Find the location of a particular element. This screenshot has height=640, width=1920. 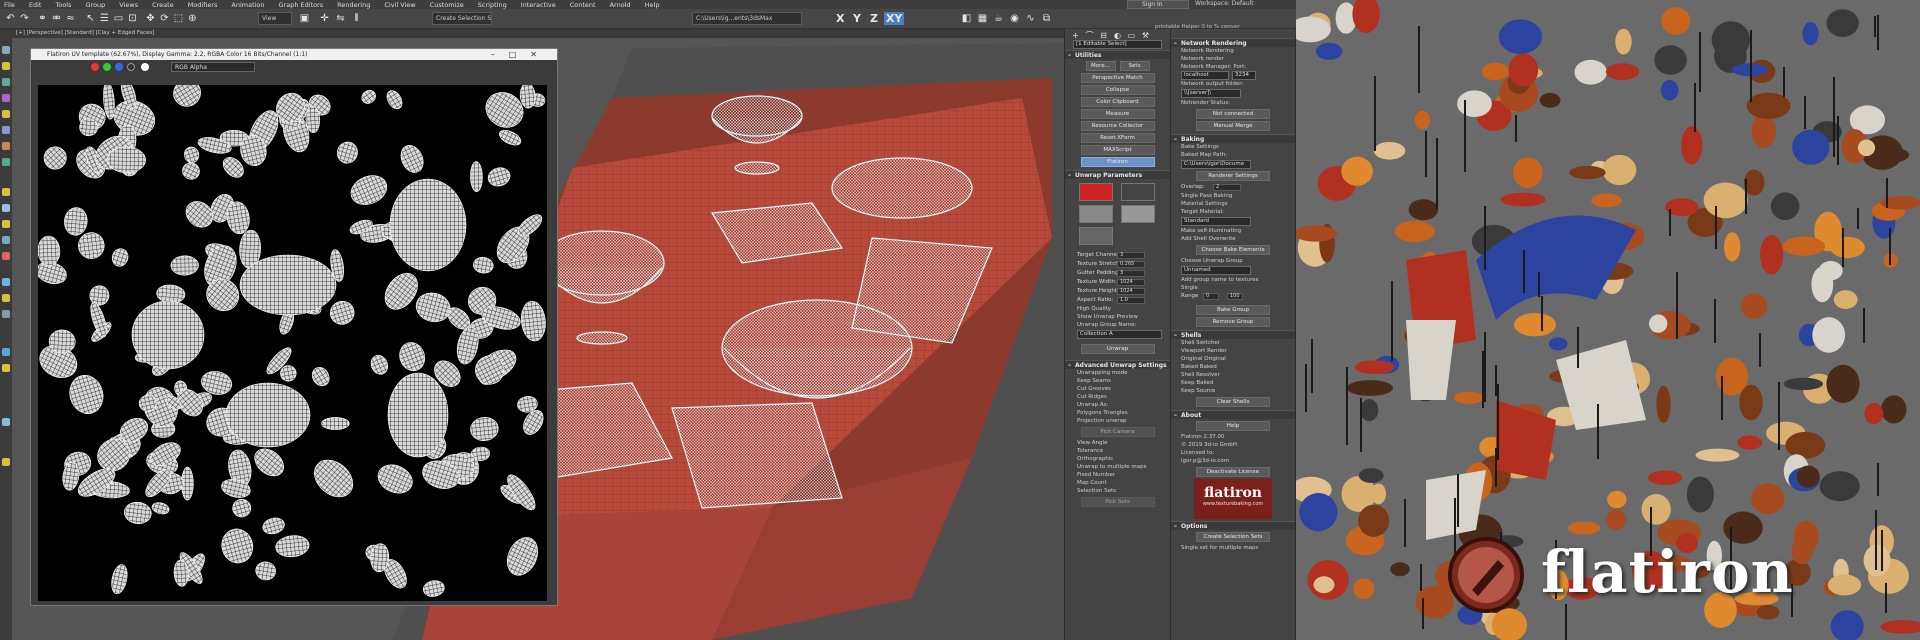

shell-line: Original Original is located at coordinates (1233, 359).